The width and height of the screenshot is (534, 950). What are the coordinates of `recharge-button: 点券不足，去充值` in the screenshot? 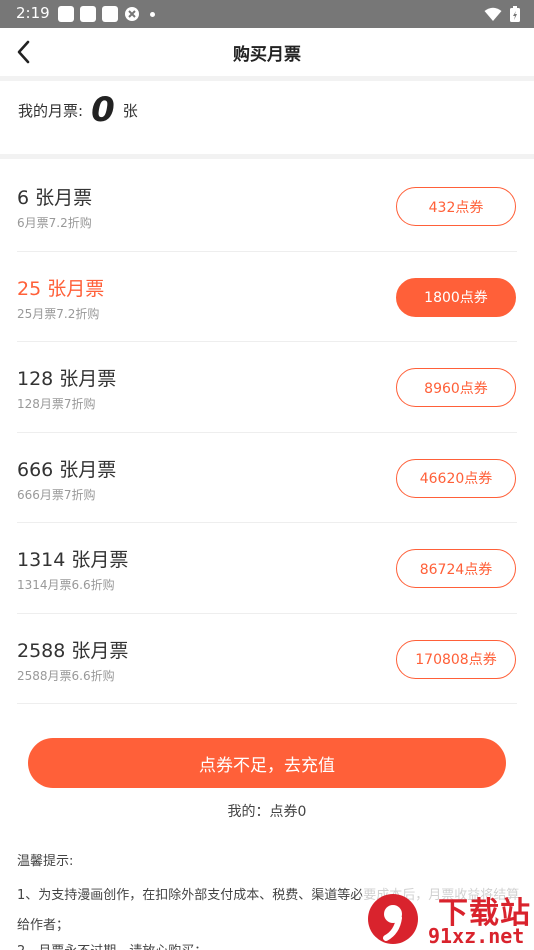 It's located at (267, 763).